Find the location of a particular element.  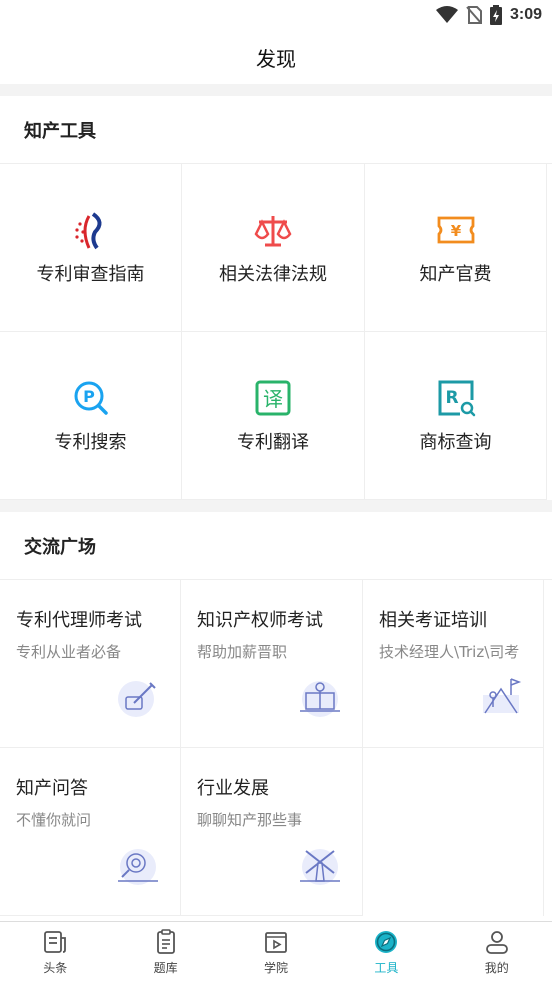

battery-charging-icon is located at coordinates (495, 15).